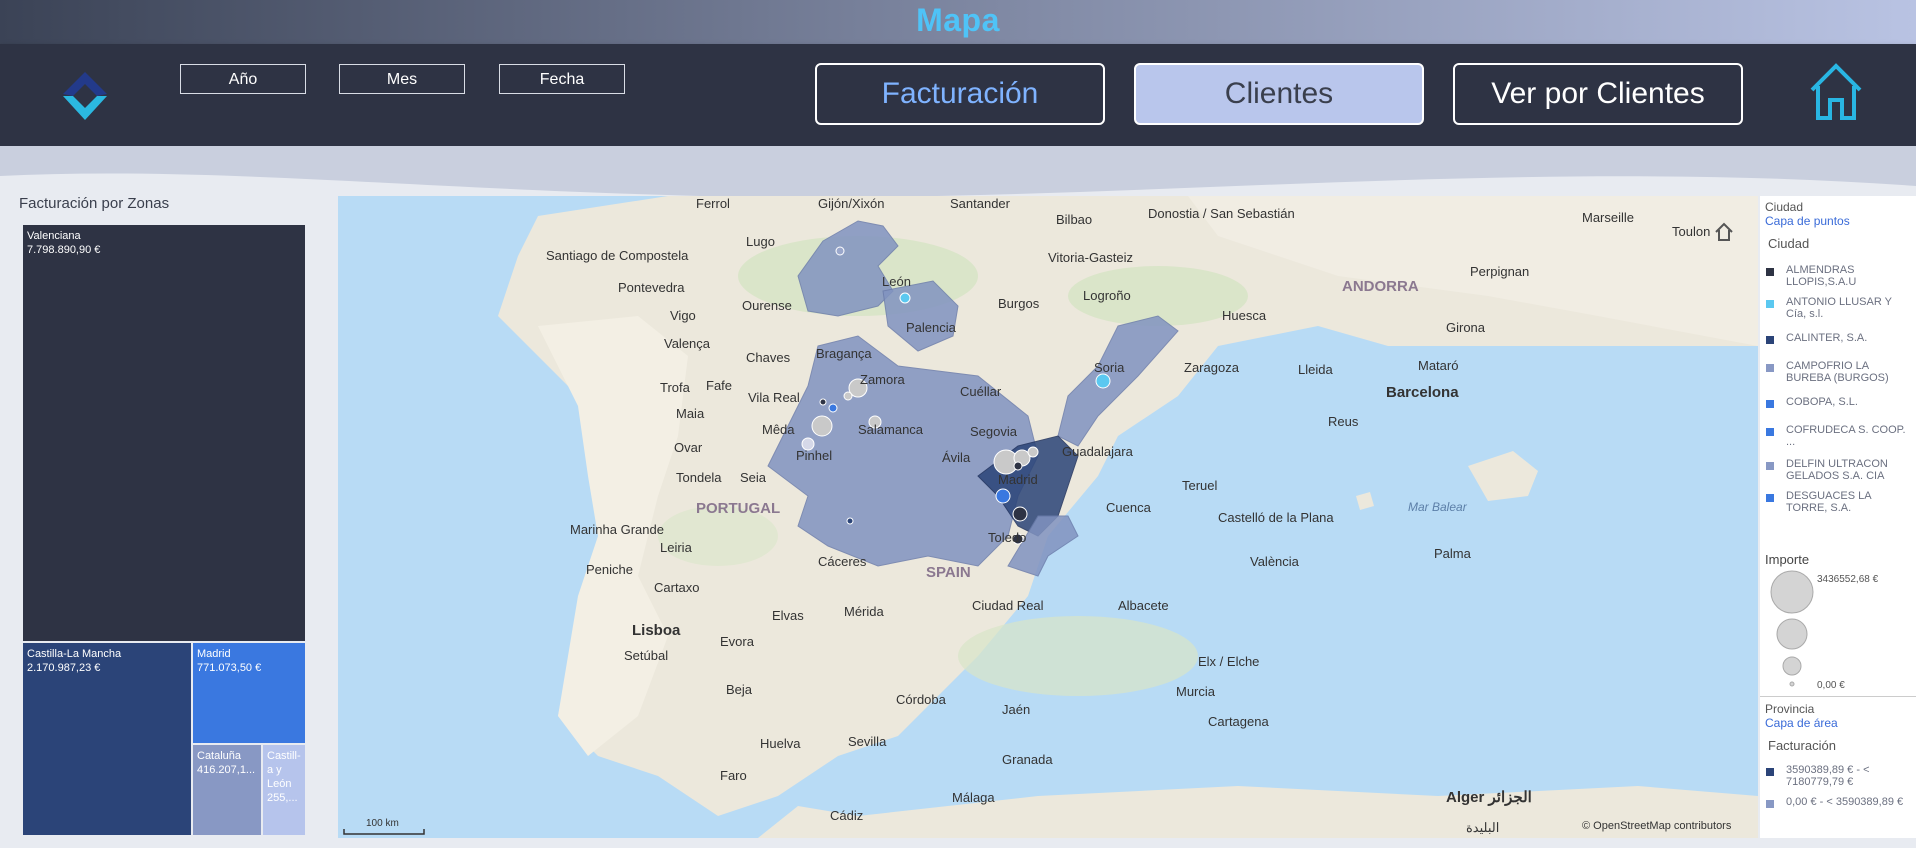  What do you see at coordinates (1608, 217) in the screenshot?
I see `map-label-marseille: Marseille` at bounding box center [1608, 217].